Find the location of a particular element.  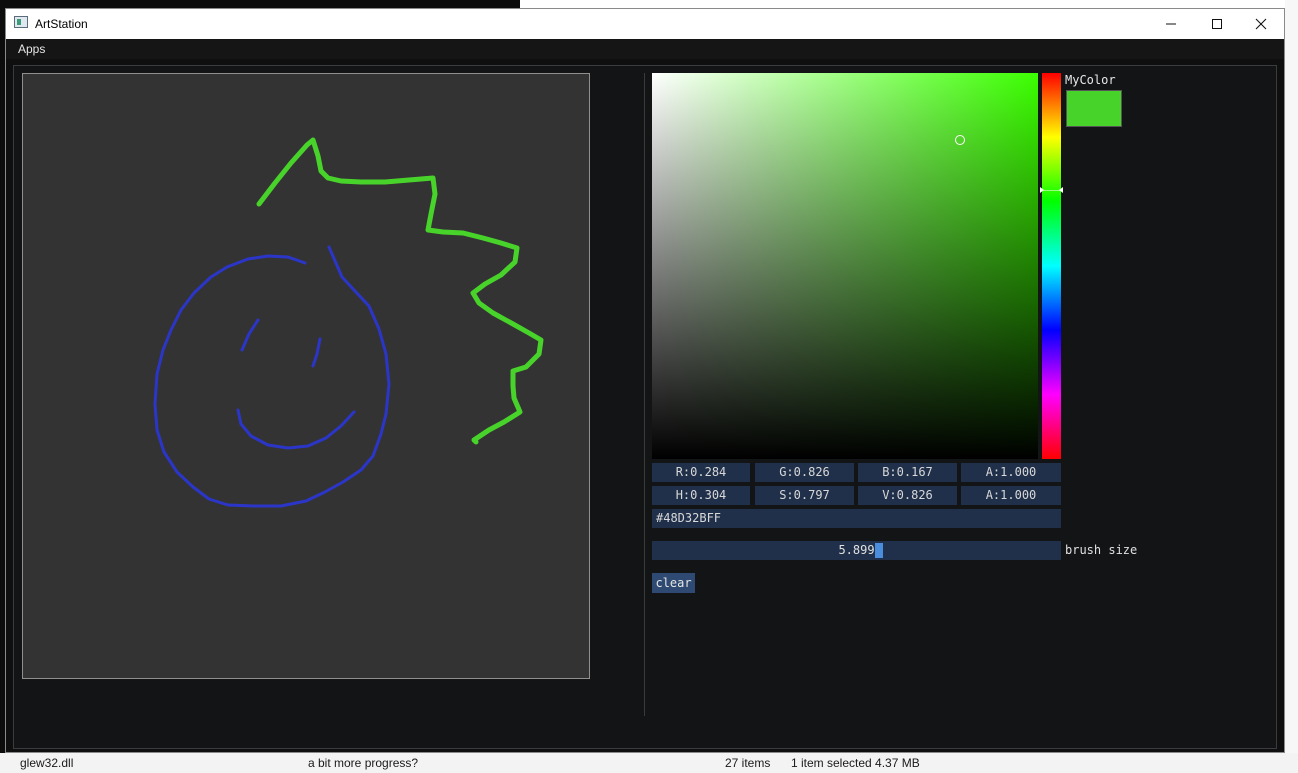

blue-eye-right-stroke is located at coordinates (316, 352).